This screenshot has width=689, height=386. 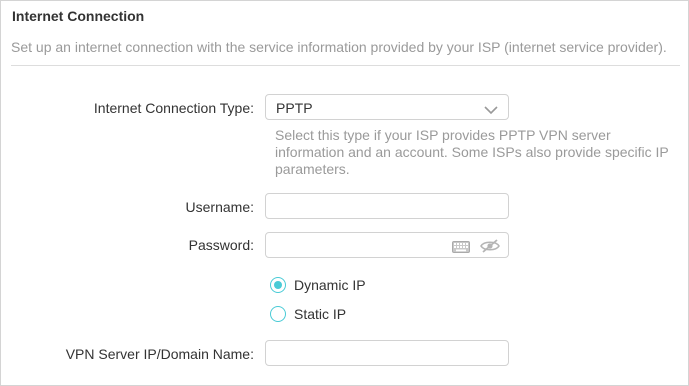 I want to click on vpn-server-field, so click(x=387, y=353).